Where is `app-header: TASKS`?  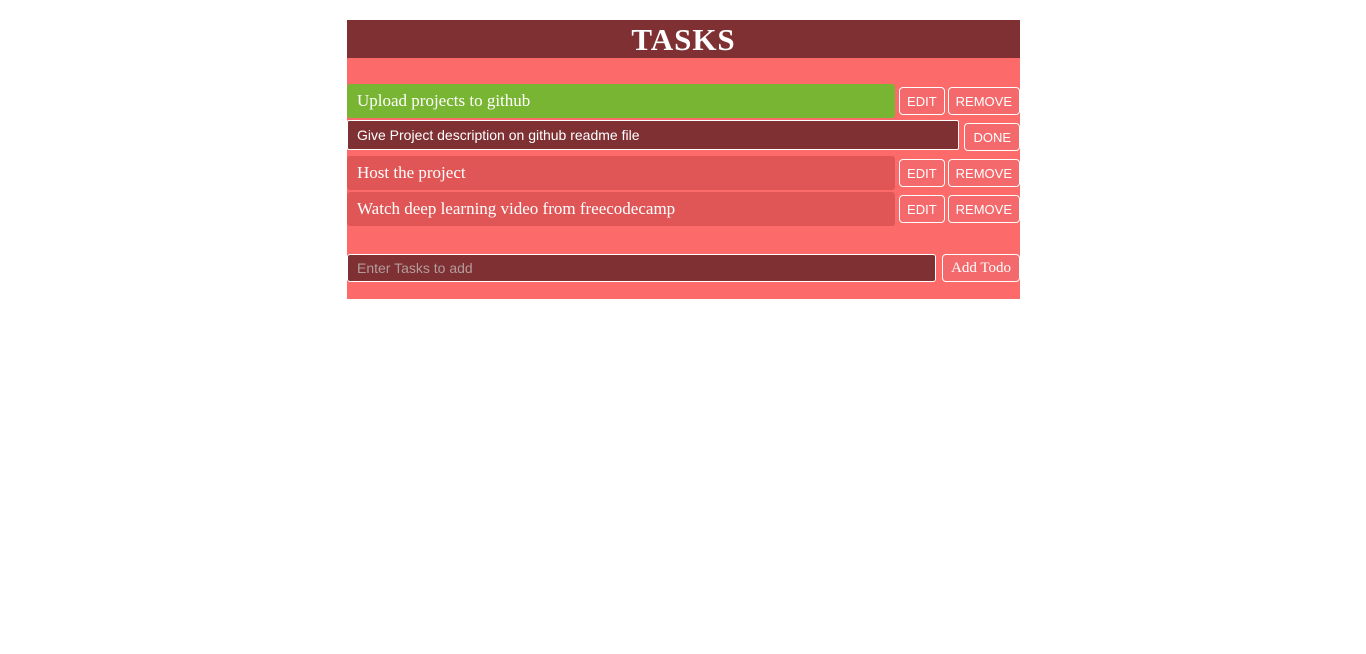 app-header: TASKS is located at coordinates (683, 39).